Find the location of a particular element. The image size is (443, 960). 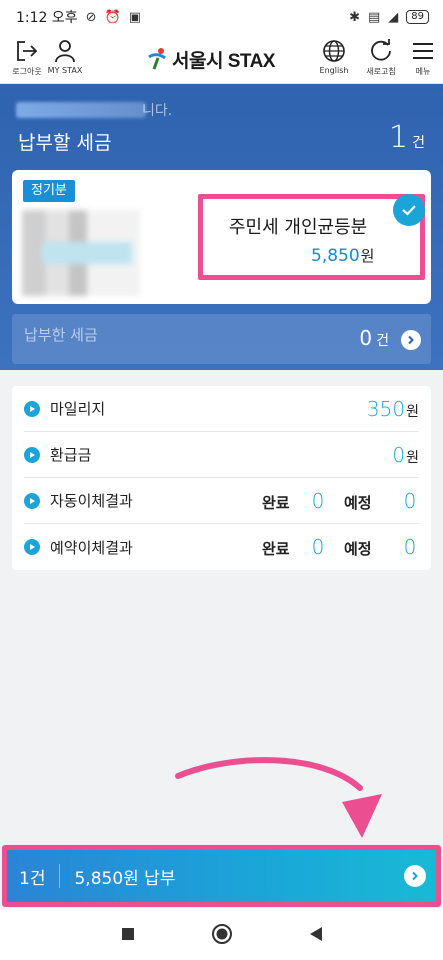

seoul-stax-logo: 서울시 STAX is located at coordinates (210, 59).